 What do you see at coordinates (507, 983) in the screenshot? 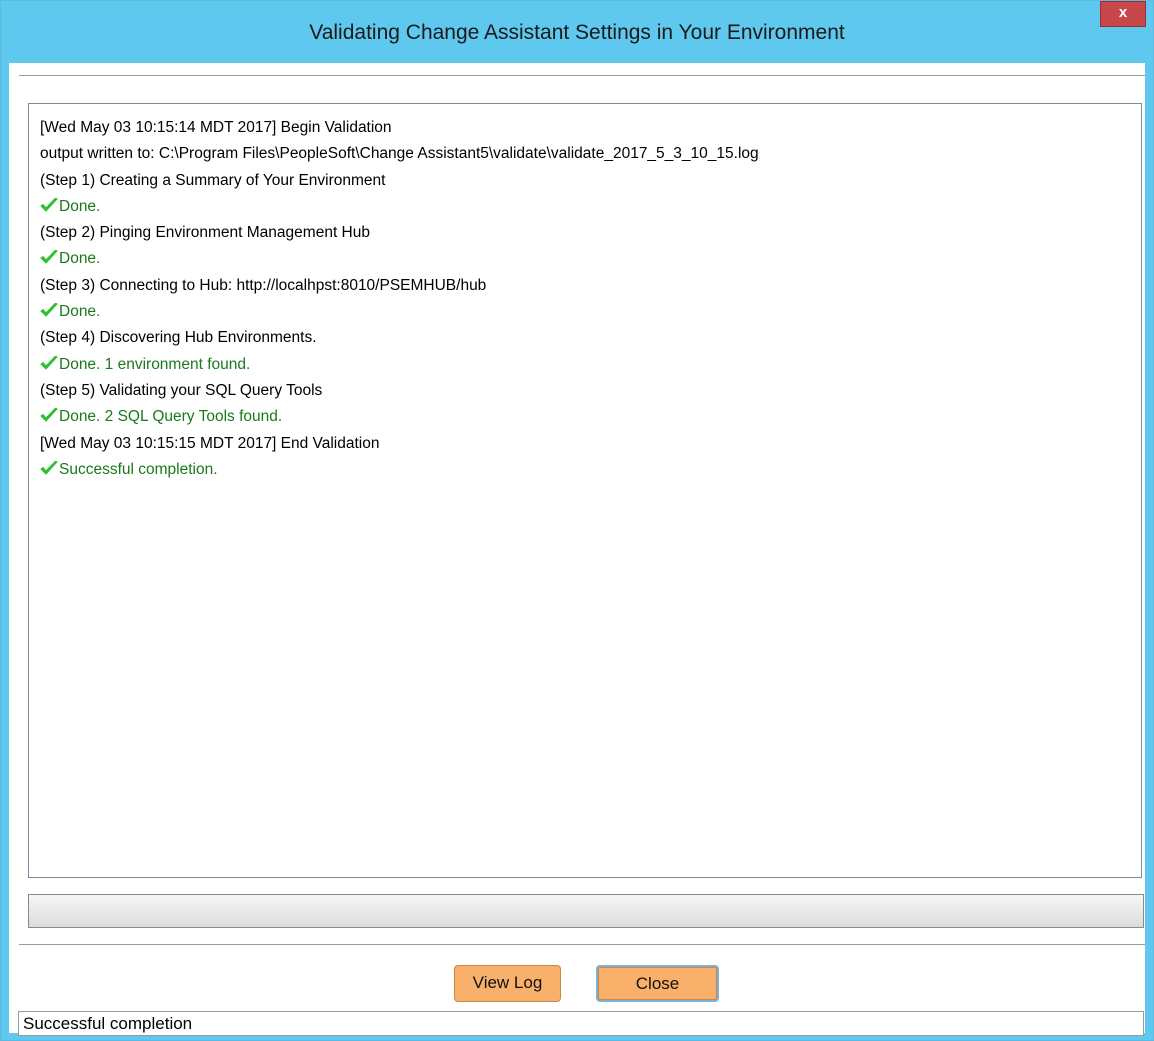
I see `view-log-button: View Log` at bounding box center [507, 983].